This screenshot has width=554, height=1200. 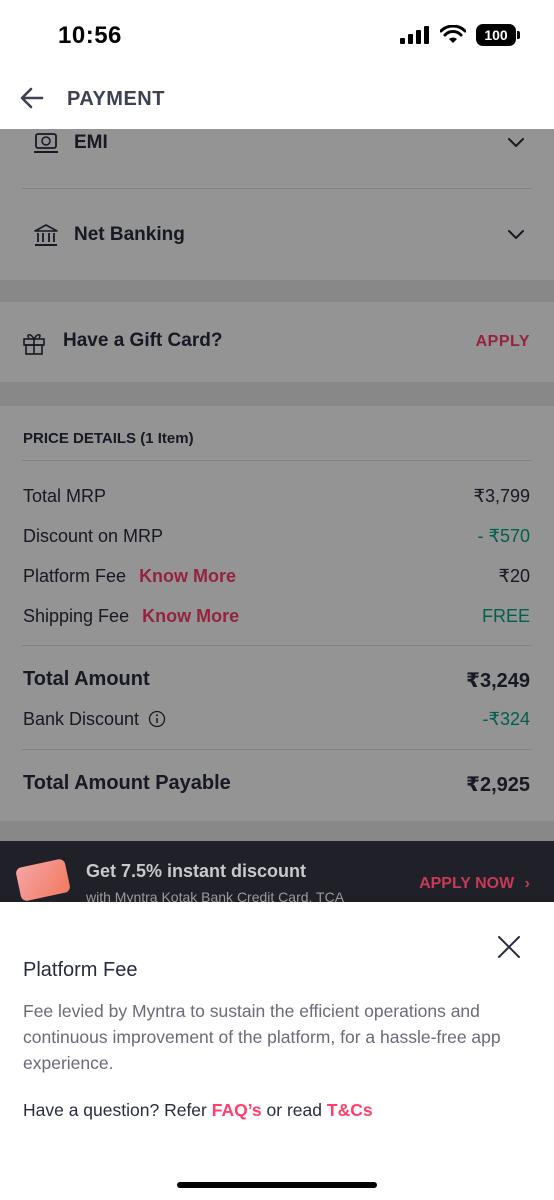 I want to click on status-bar: 10:56 100, so click(x=277, y=35).